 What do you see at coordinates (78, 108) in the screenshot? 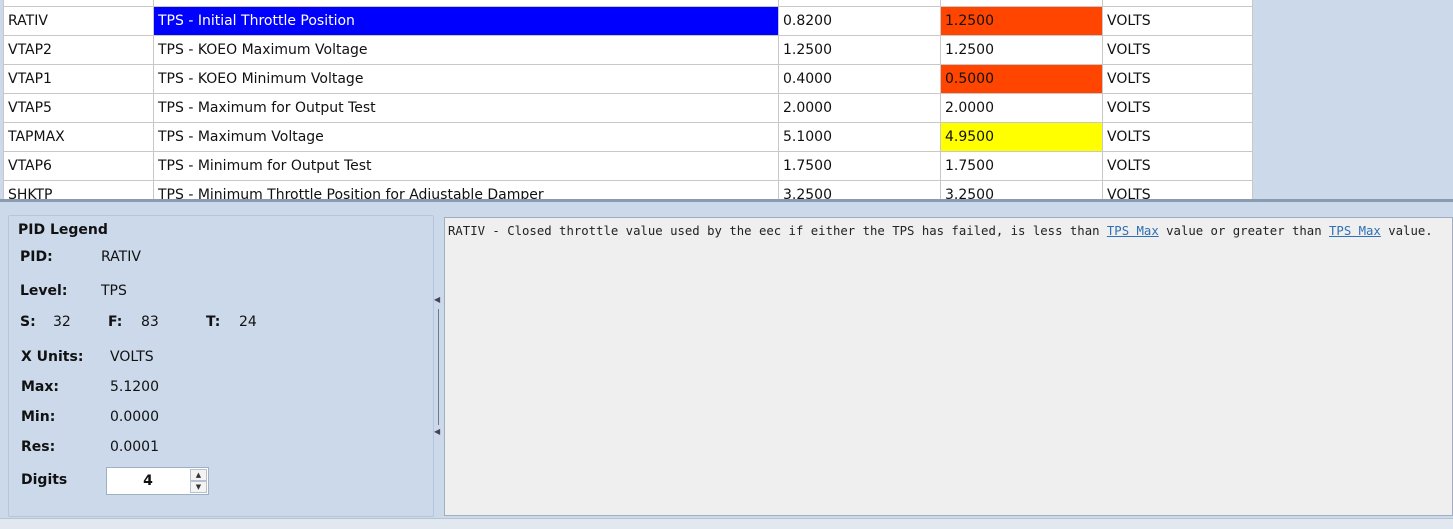
I see `pid-cell: VTAP5` at bounding box center [78, 108].